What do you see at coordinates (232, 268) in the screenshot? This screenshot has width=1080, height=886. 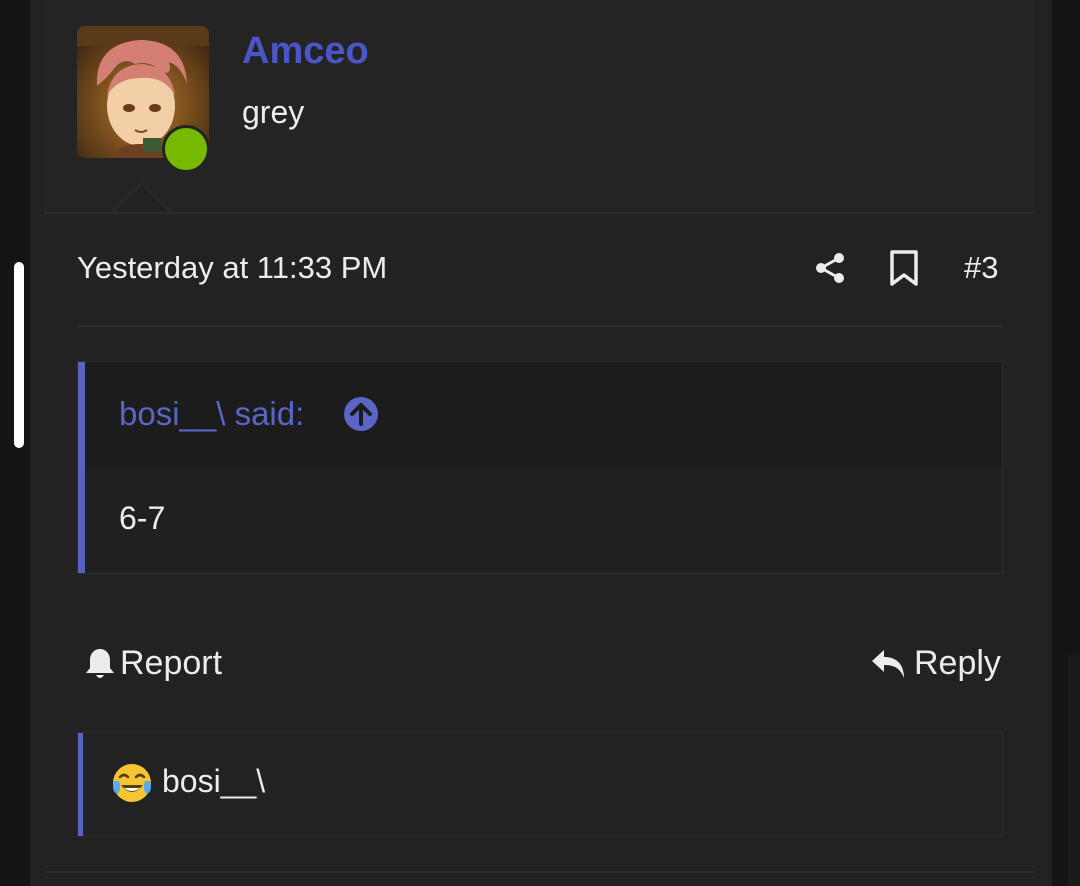 I see `post-timestamp: Yesterday at 11:33 PM` at bounding box center [232, 268].